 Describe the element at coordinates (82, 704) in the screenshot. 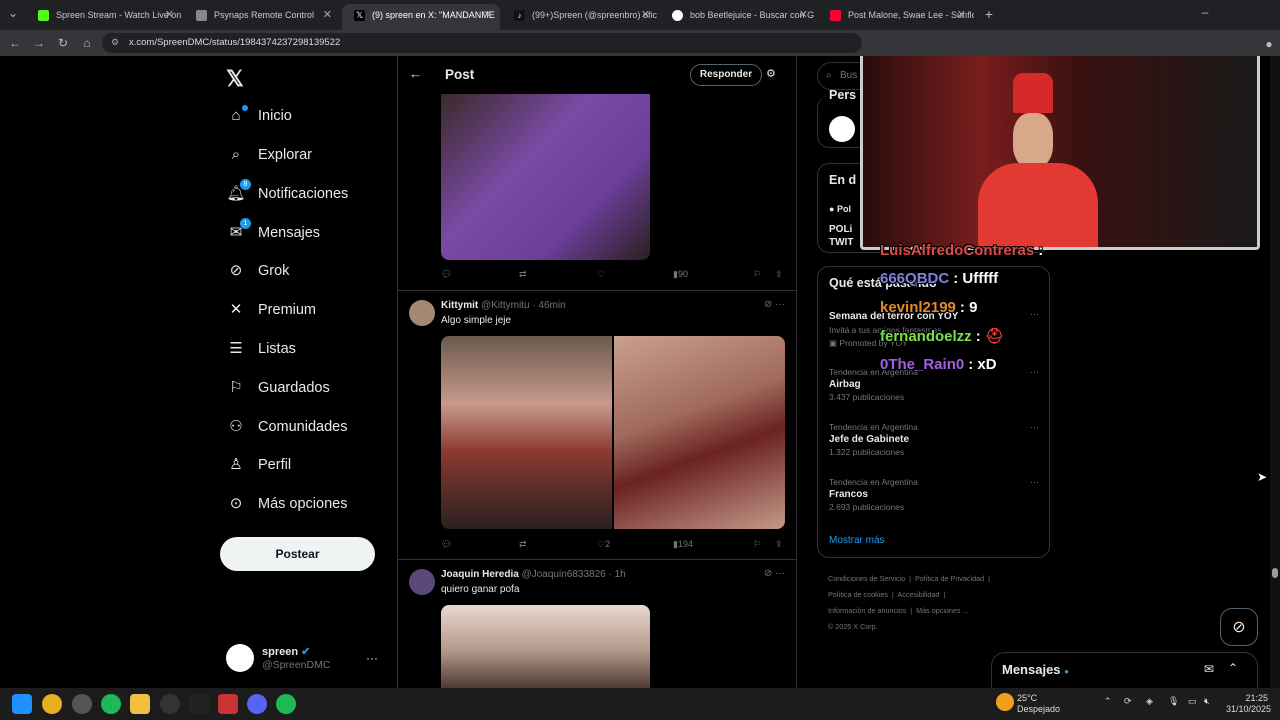

I see `obs-icon` at that location.